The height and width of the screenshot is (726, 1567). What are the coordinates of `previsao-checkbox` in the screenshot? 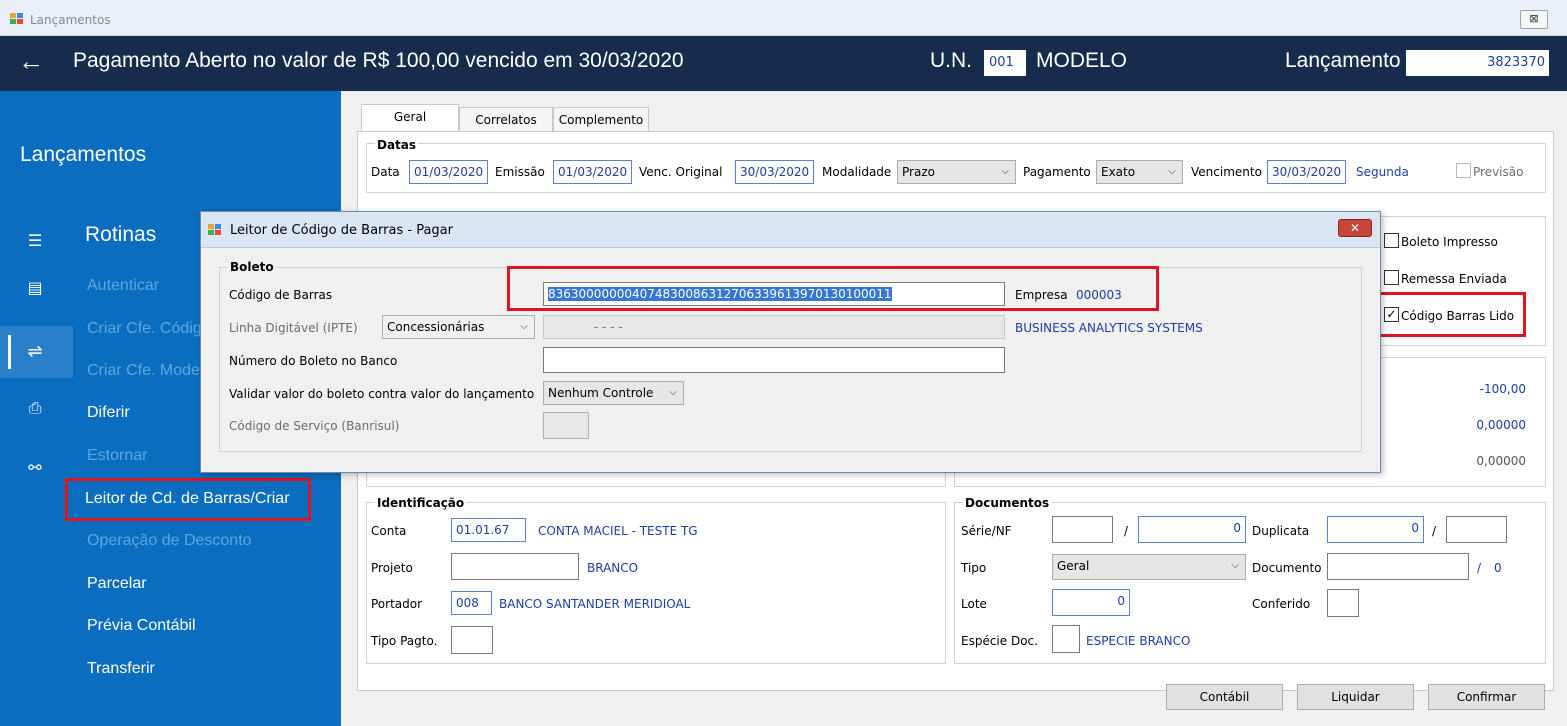 It's located at (1463, 170).